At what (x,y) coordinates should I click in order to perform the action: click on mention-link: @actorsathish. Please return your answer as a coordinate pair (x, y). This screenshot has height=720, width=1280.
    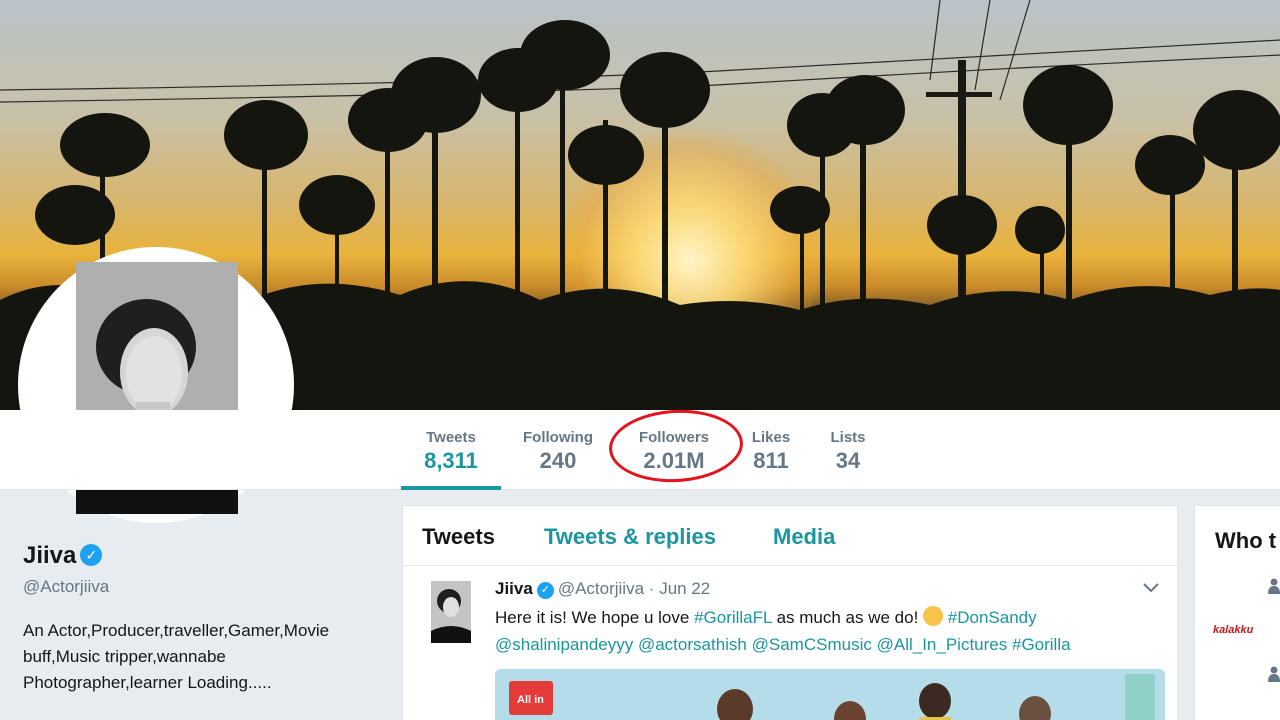
    Looking at the image, I should click on (692, 644).